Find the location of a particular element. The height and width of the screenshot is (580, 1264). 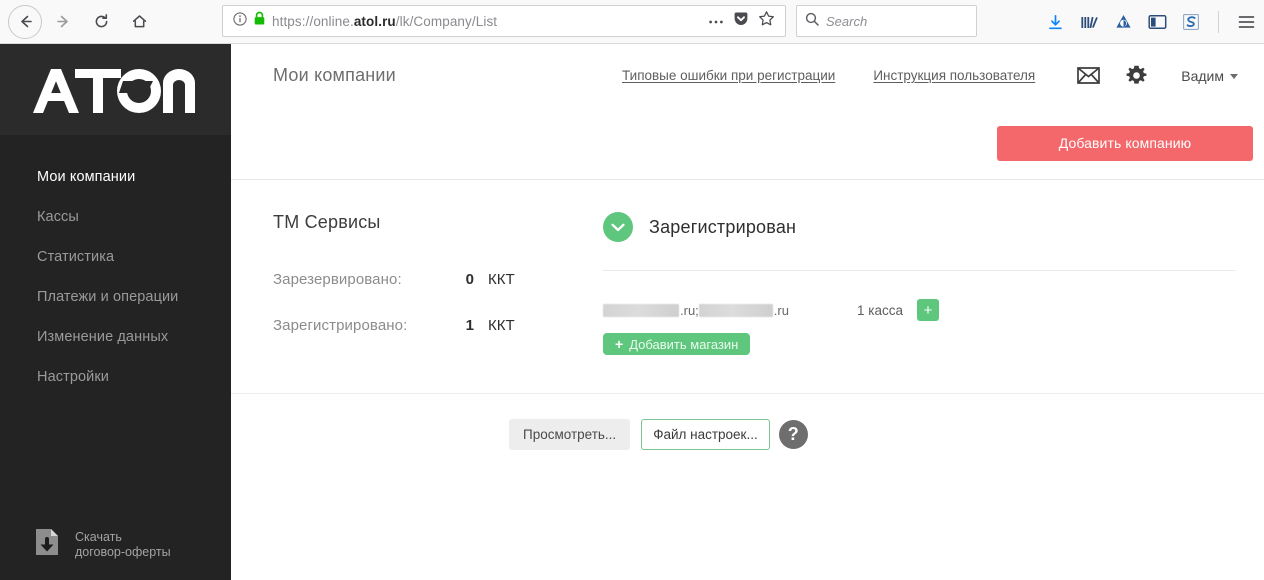

stat-registered-unit: ККТ is located at coordinates (501, 325).